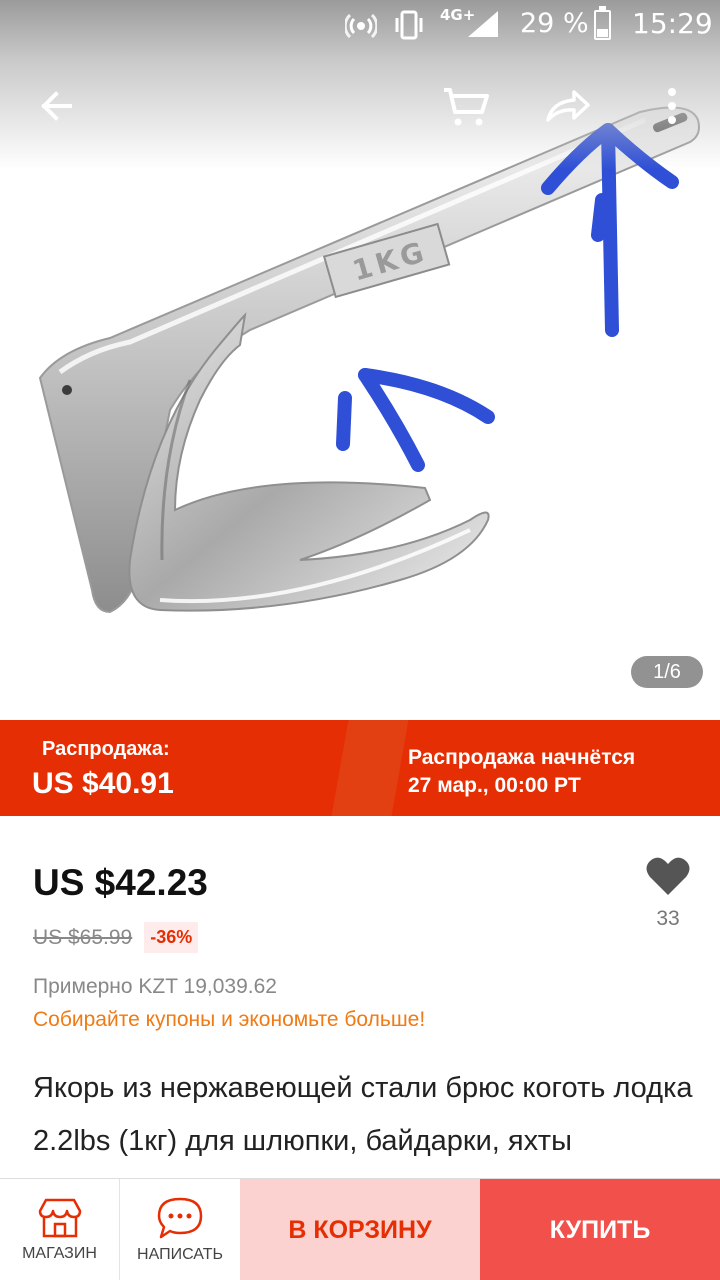 Image resolution: width=720 pixels, height=1280 pixels. Describe the element at coordinates (59, 1218) in the screenshot. I see `store-icon` at that location.